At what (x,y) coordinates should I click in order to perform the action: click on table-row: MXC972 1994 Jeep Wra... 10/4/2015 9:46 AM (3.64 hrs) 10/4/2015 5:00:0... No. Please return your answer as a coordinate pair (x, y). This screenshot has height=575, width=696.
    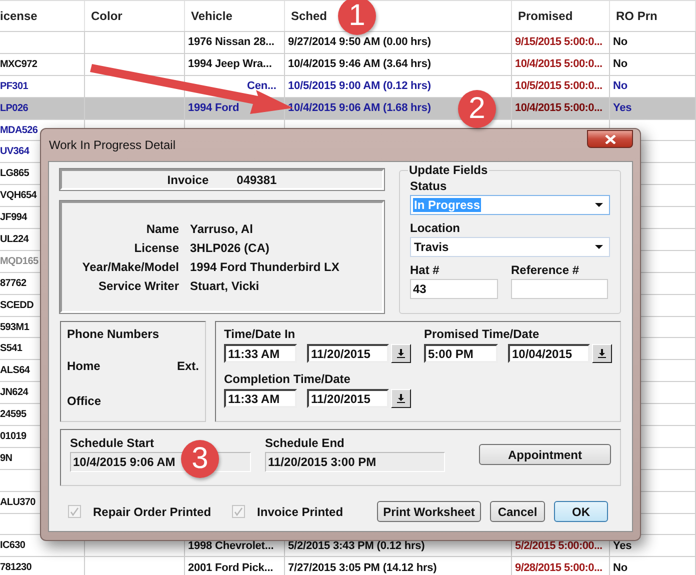
    Looking at the image, I should click on (348, 65).